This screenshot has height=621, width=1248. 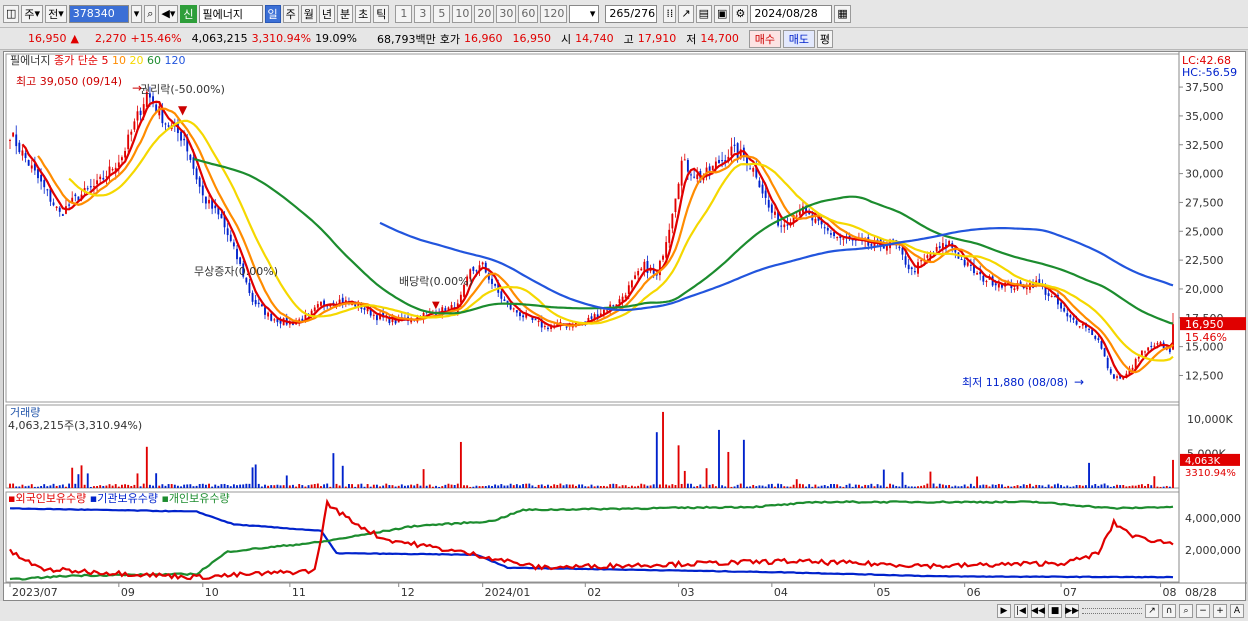 I want to click on x-tick-label: 08/28, so click(x=1201, y=592).